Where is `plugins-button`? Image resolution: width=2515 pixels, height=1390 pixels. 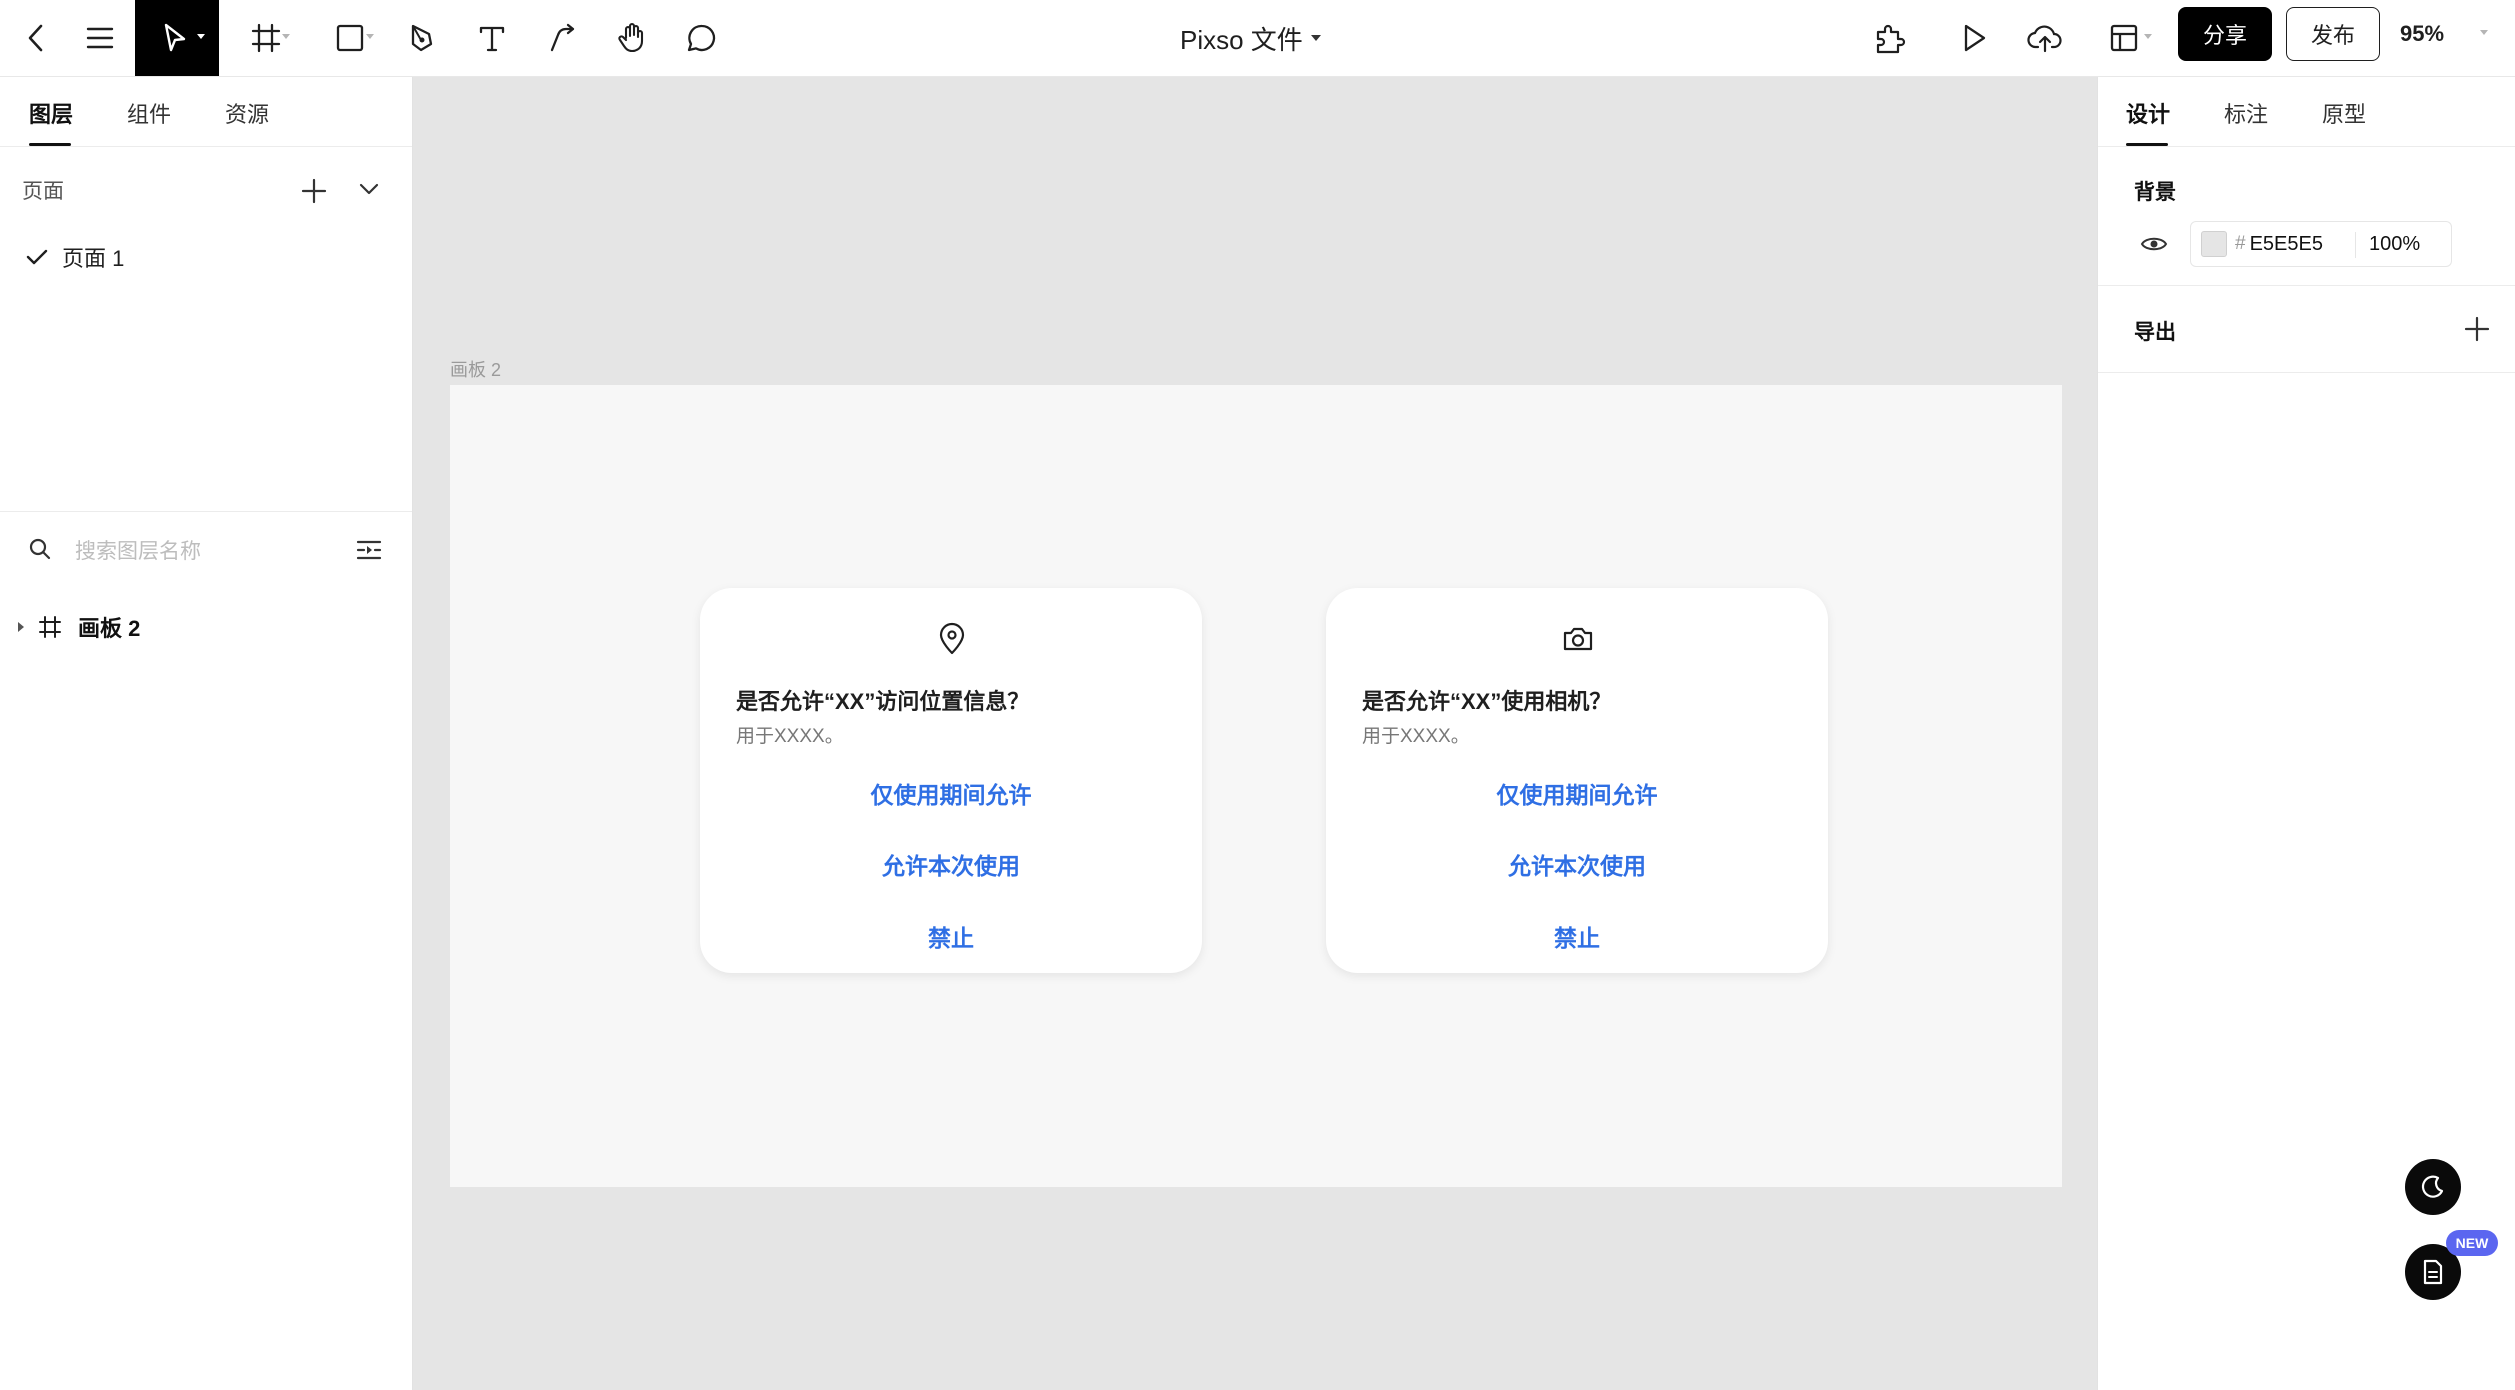 plugins-button is located at coordinates (1890, 38).